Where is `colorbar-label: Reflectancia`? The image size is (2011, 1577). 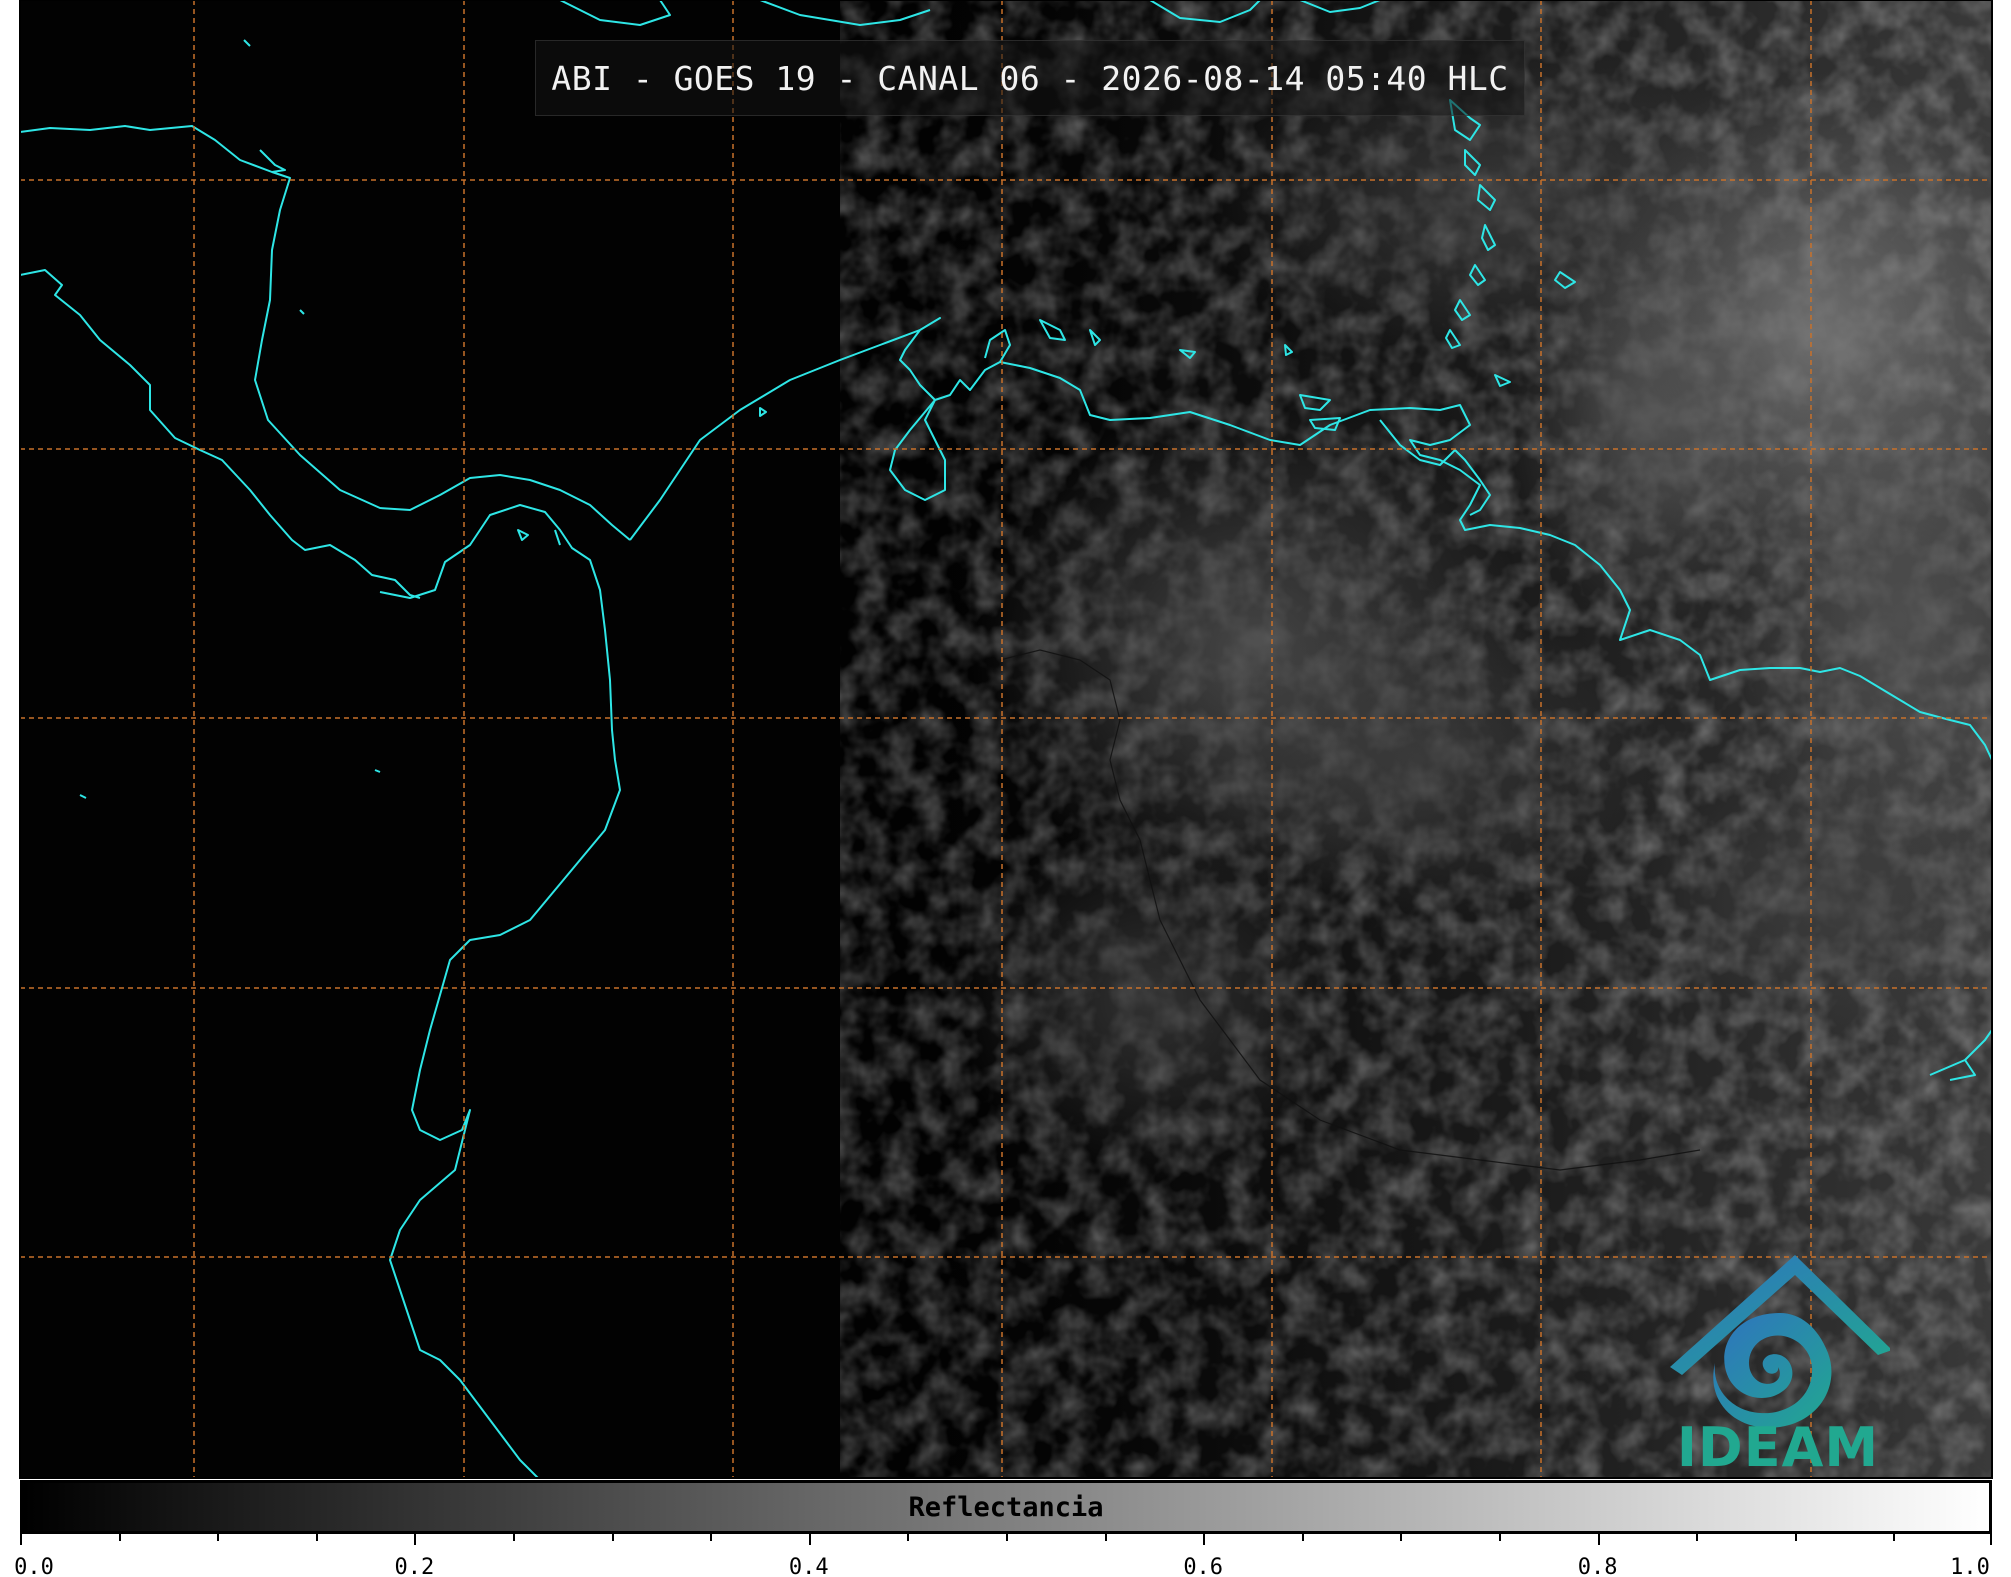 colorbar-label: Reflectancia is located at coordinates (1006, 1507).